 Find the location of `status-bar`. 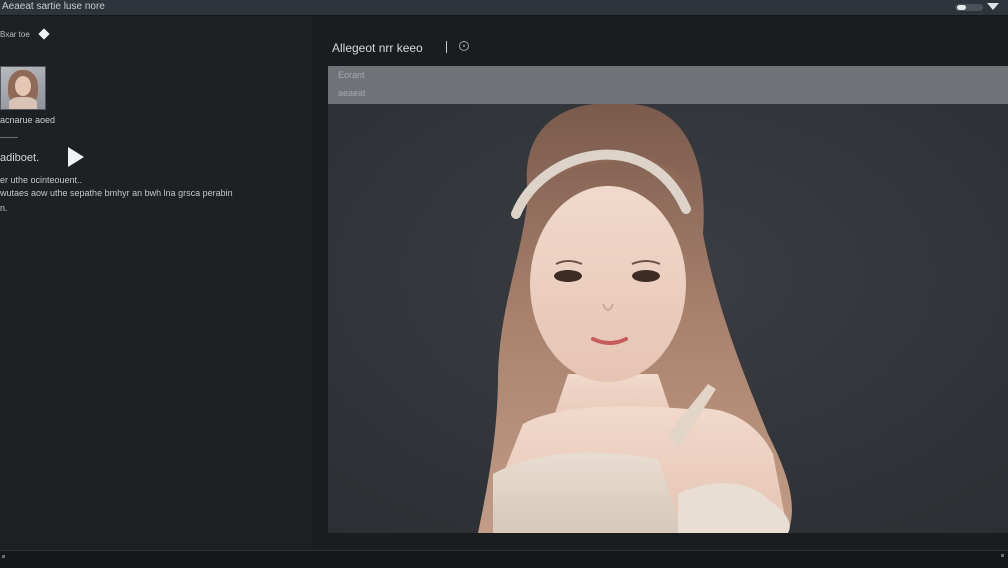

status-bar is located at coordinates (504, 559).